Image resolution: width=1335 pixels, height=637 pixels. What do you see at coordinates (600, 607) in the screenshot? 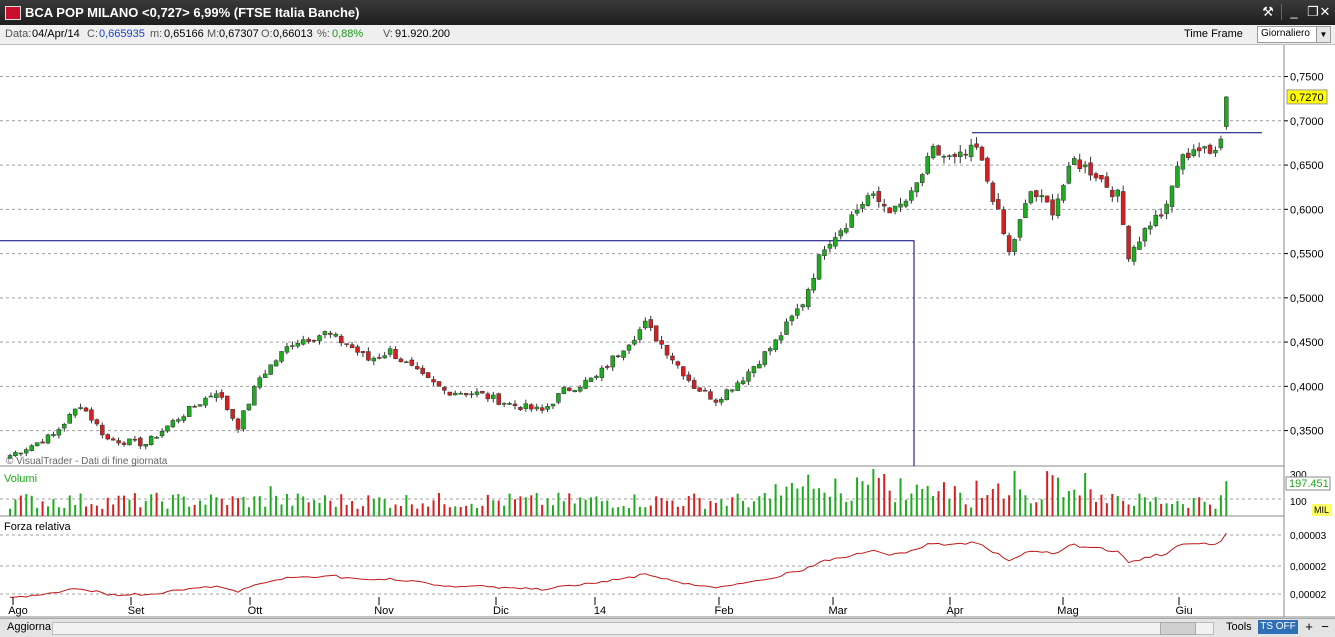
I see `time-axis: Ago Set Ott Nov Dic 14 Feb Mar Apr Mag Giu` at bounding box center [600, 607].